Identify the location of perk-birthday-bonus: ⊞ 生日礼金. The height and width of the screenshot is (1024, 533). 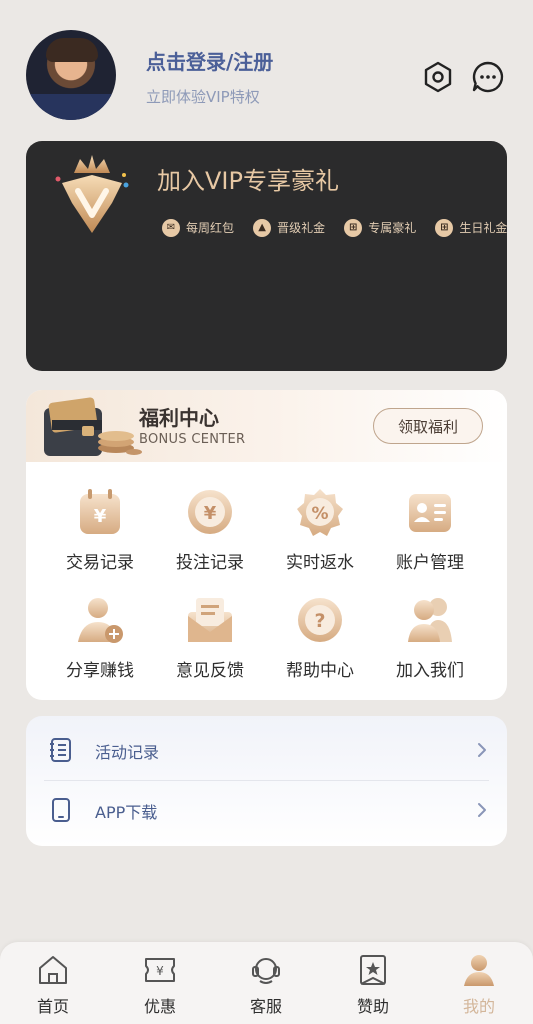
(471, 227).